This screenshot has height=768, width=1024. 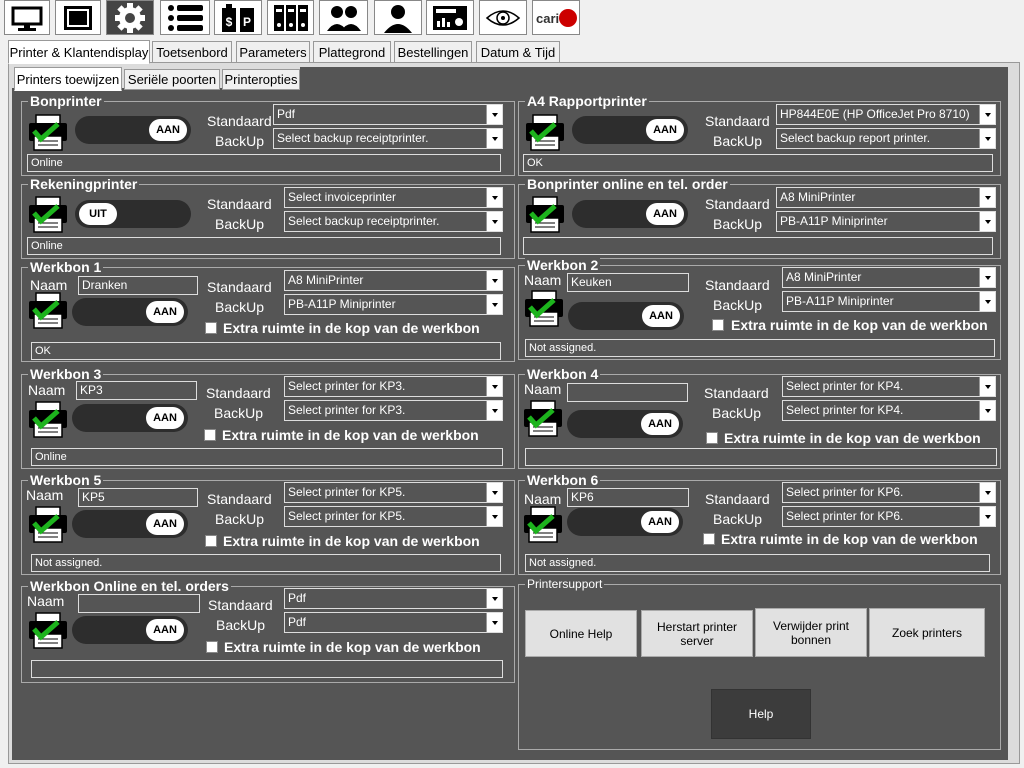 What do you see at coordinates (388, 114) in the screenshot?
I see `standaard-select-bonprinter: Pdf` at bounding box center [388, 114].